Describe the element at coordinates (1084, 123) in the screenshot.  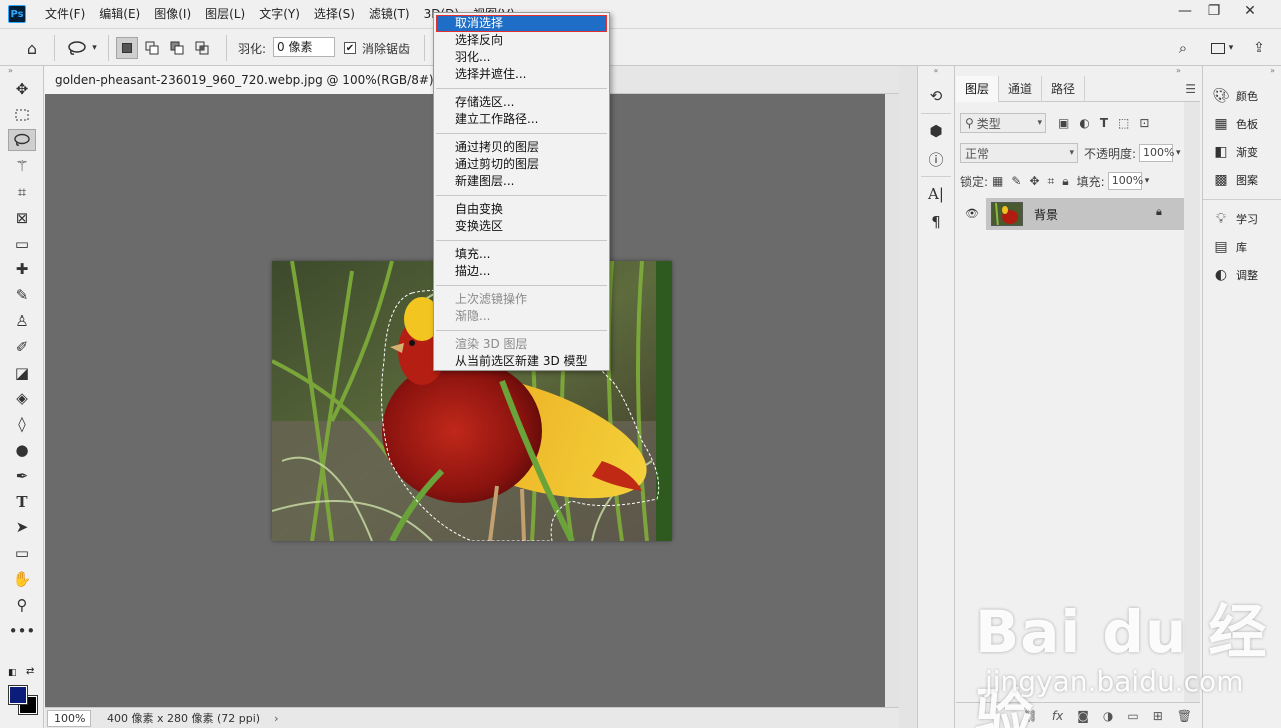
I see `filter-adjust-icon: ◐` at that location.